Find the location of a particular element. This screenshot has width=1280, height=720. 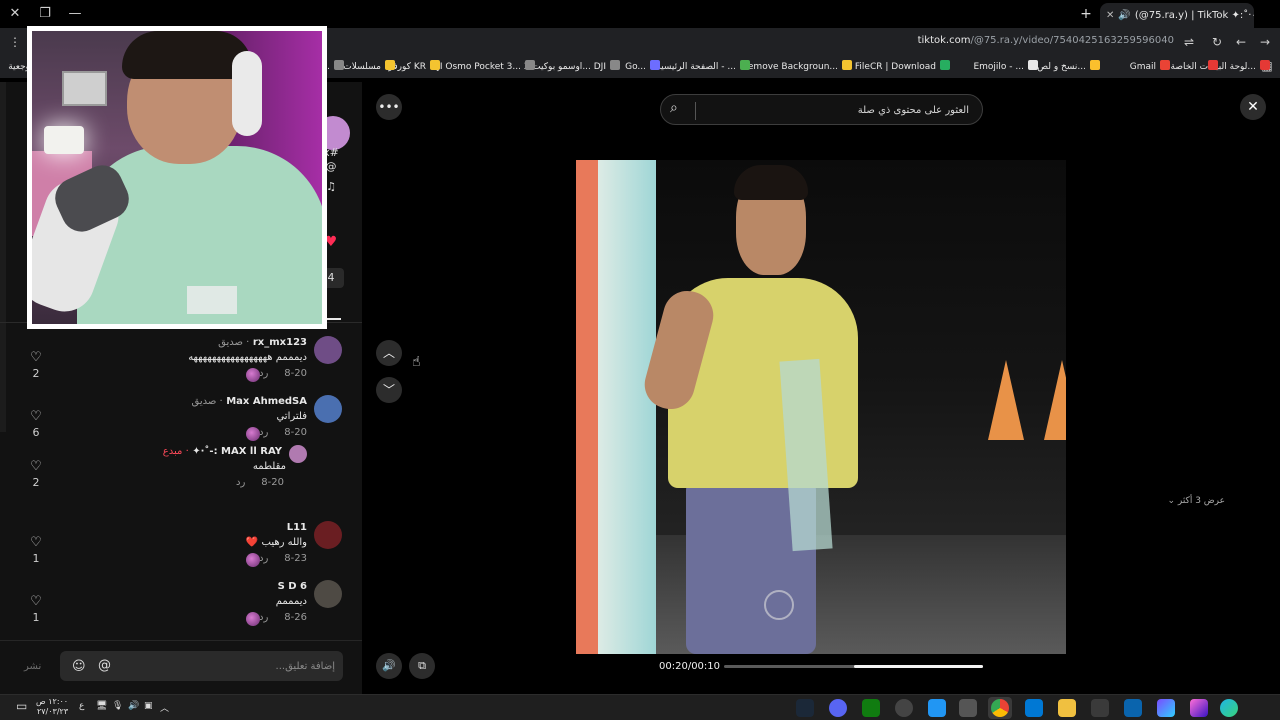

file-app-icon is located at coordinates (937, 708).